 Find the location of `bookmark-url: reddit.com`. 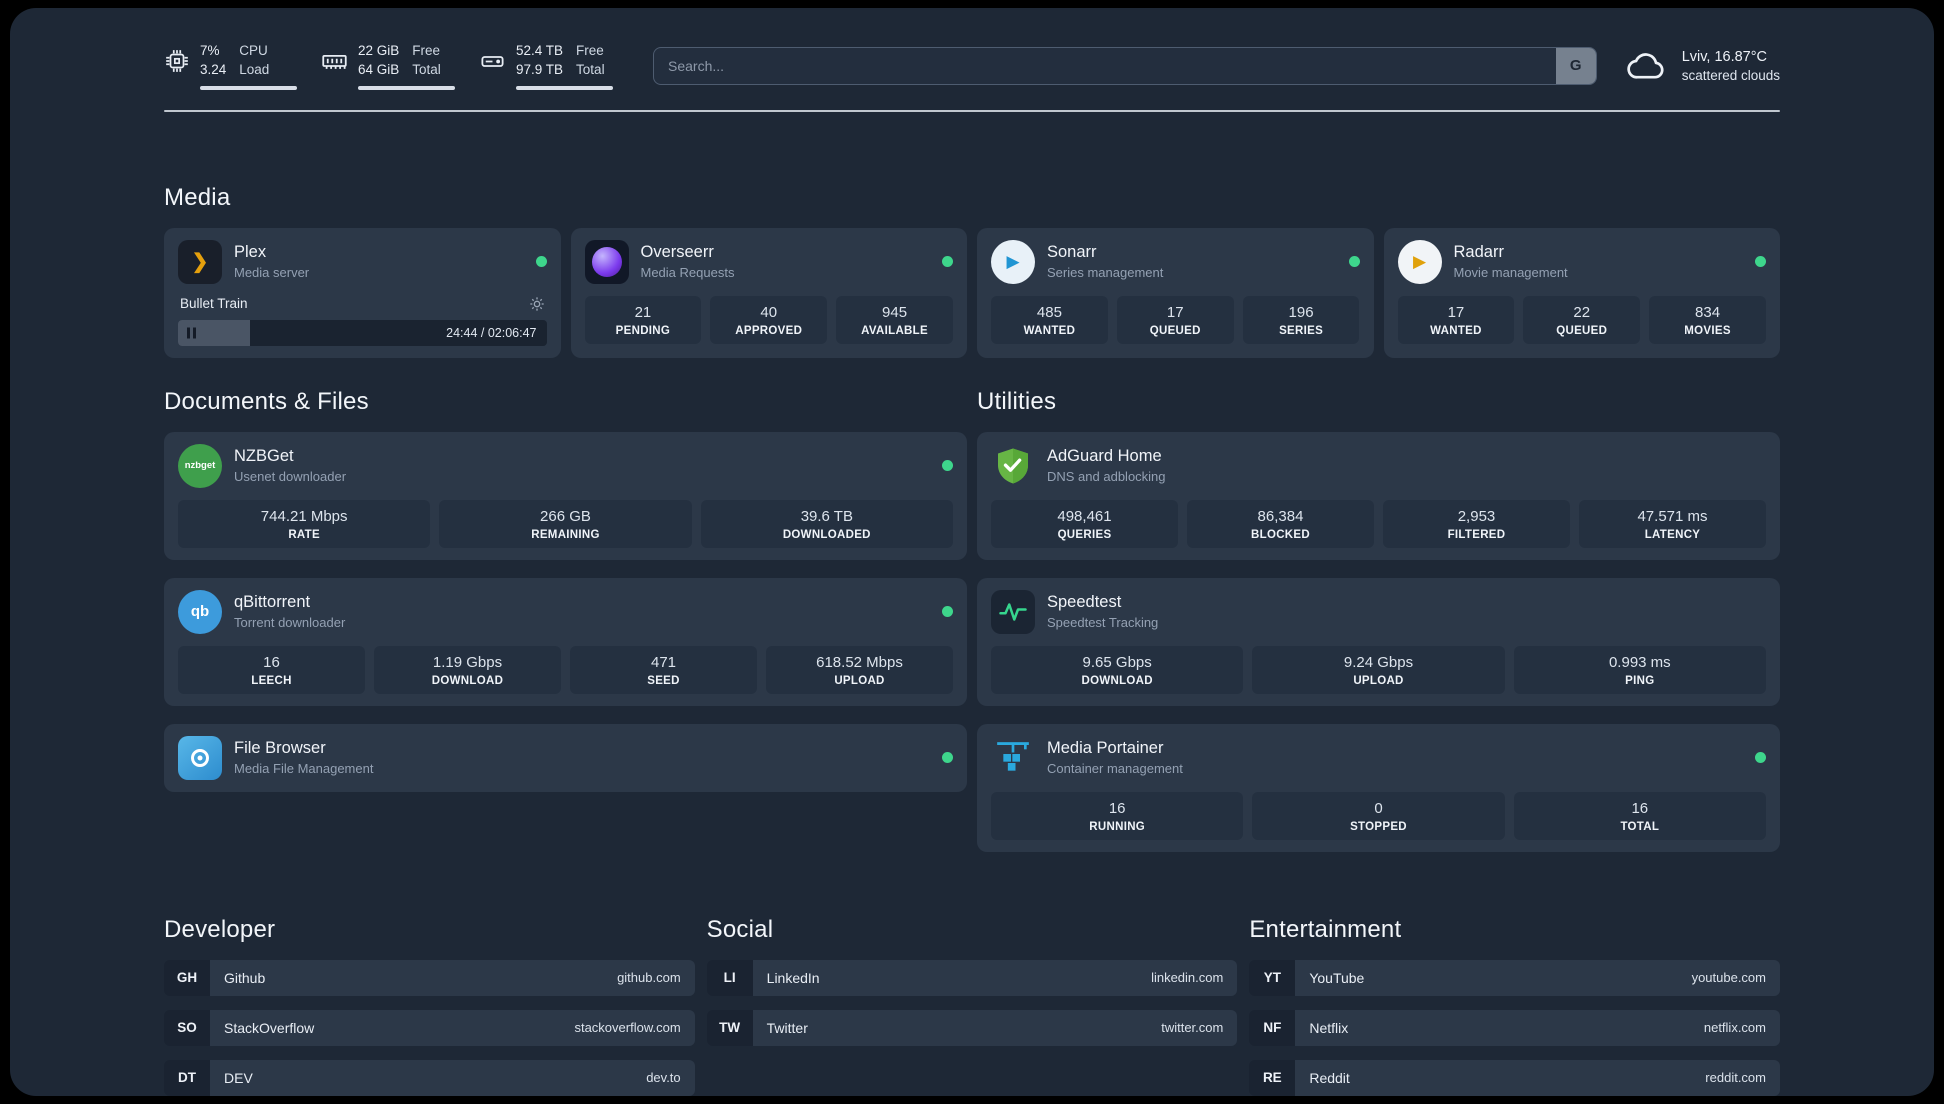

bookmark-url: reddit.com is located at coordinates (1735, 1078).